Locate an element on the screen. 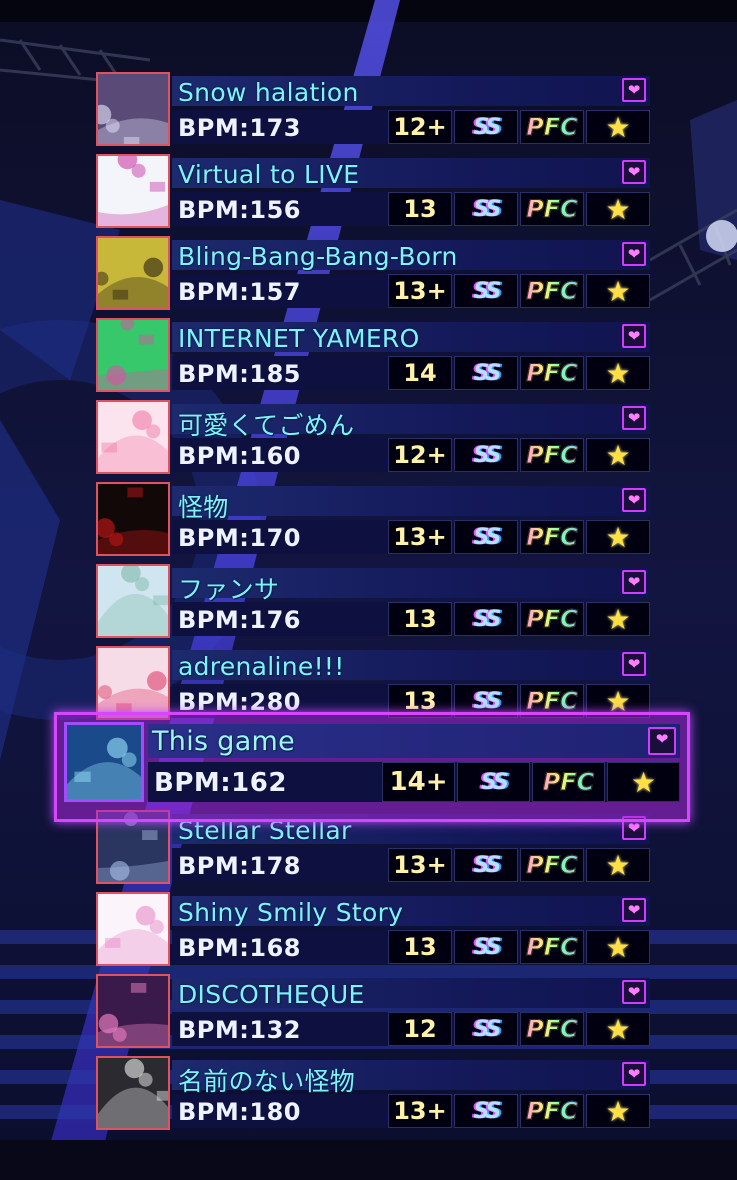  song-row: 怪物 ❤ BPM:170 13+ SS PFC ★ is located at coordinates (373, 519).